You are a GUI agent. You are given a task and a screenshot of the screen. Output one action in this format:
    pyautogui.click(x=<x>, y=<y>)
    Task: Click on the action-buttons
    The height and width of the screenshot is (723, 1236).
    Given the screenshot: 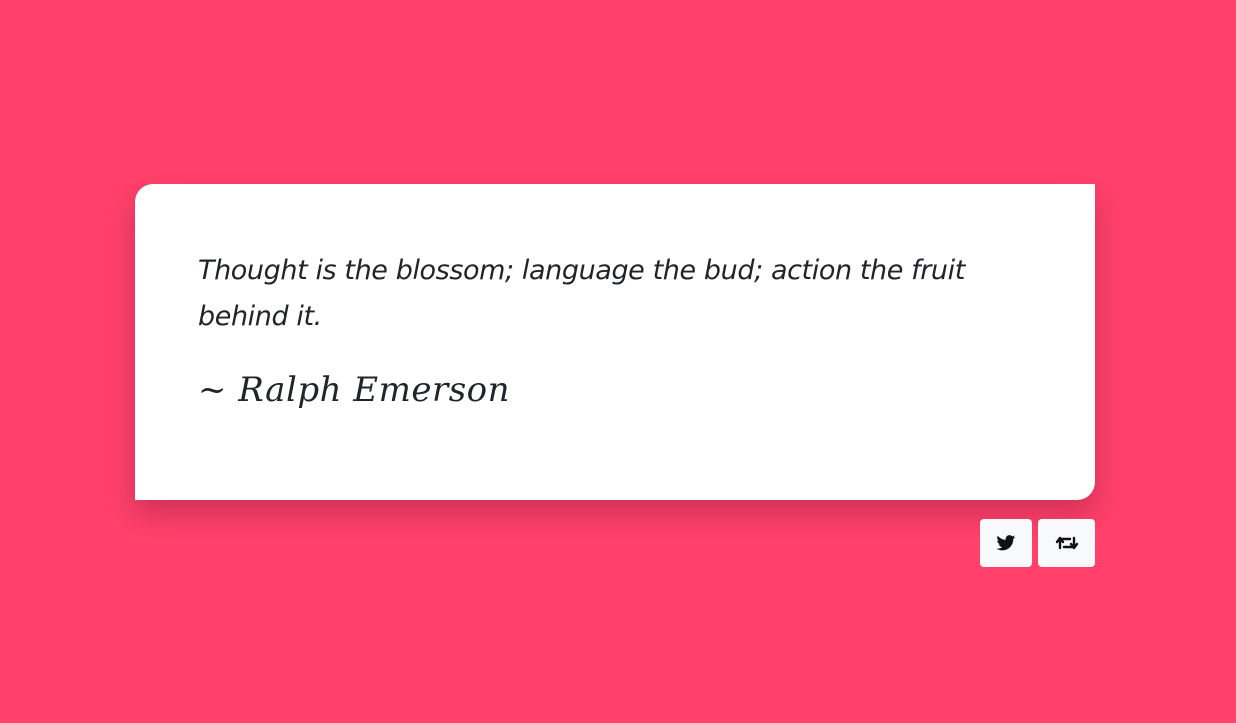 What is the action you would take?
    pyautogui.click(x=1037, y=543)
    